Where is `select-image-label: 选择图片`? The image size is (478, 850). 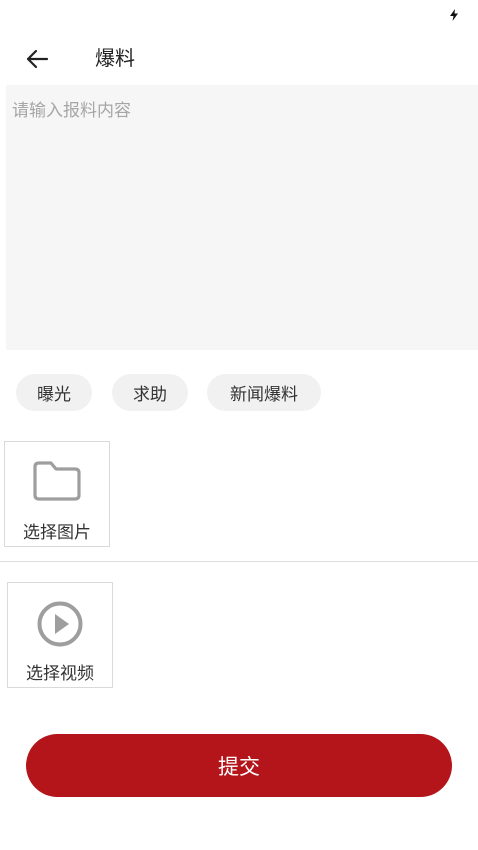 select-image-label: 选择图片 is located at coordinates (57, 533).